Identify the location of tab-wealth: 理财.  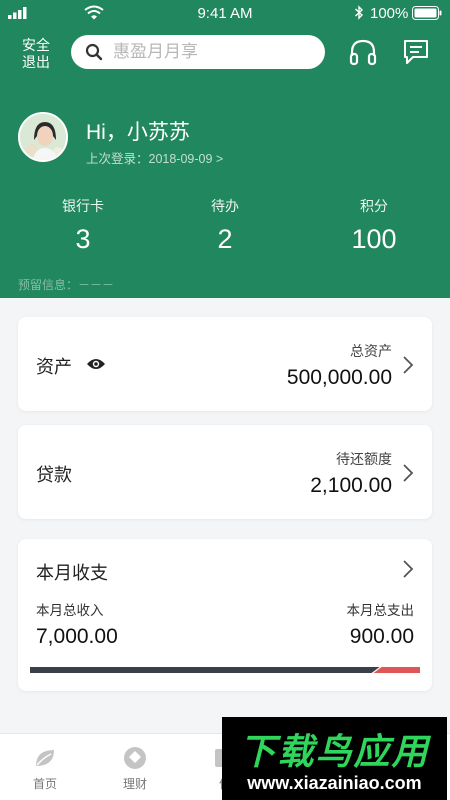
(135, 767).